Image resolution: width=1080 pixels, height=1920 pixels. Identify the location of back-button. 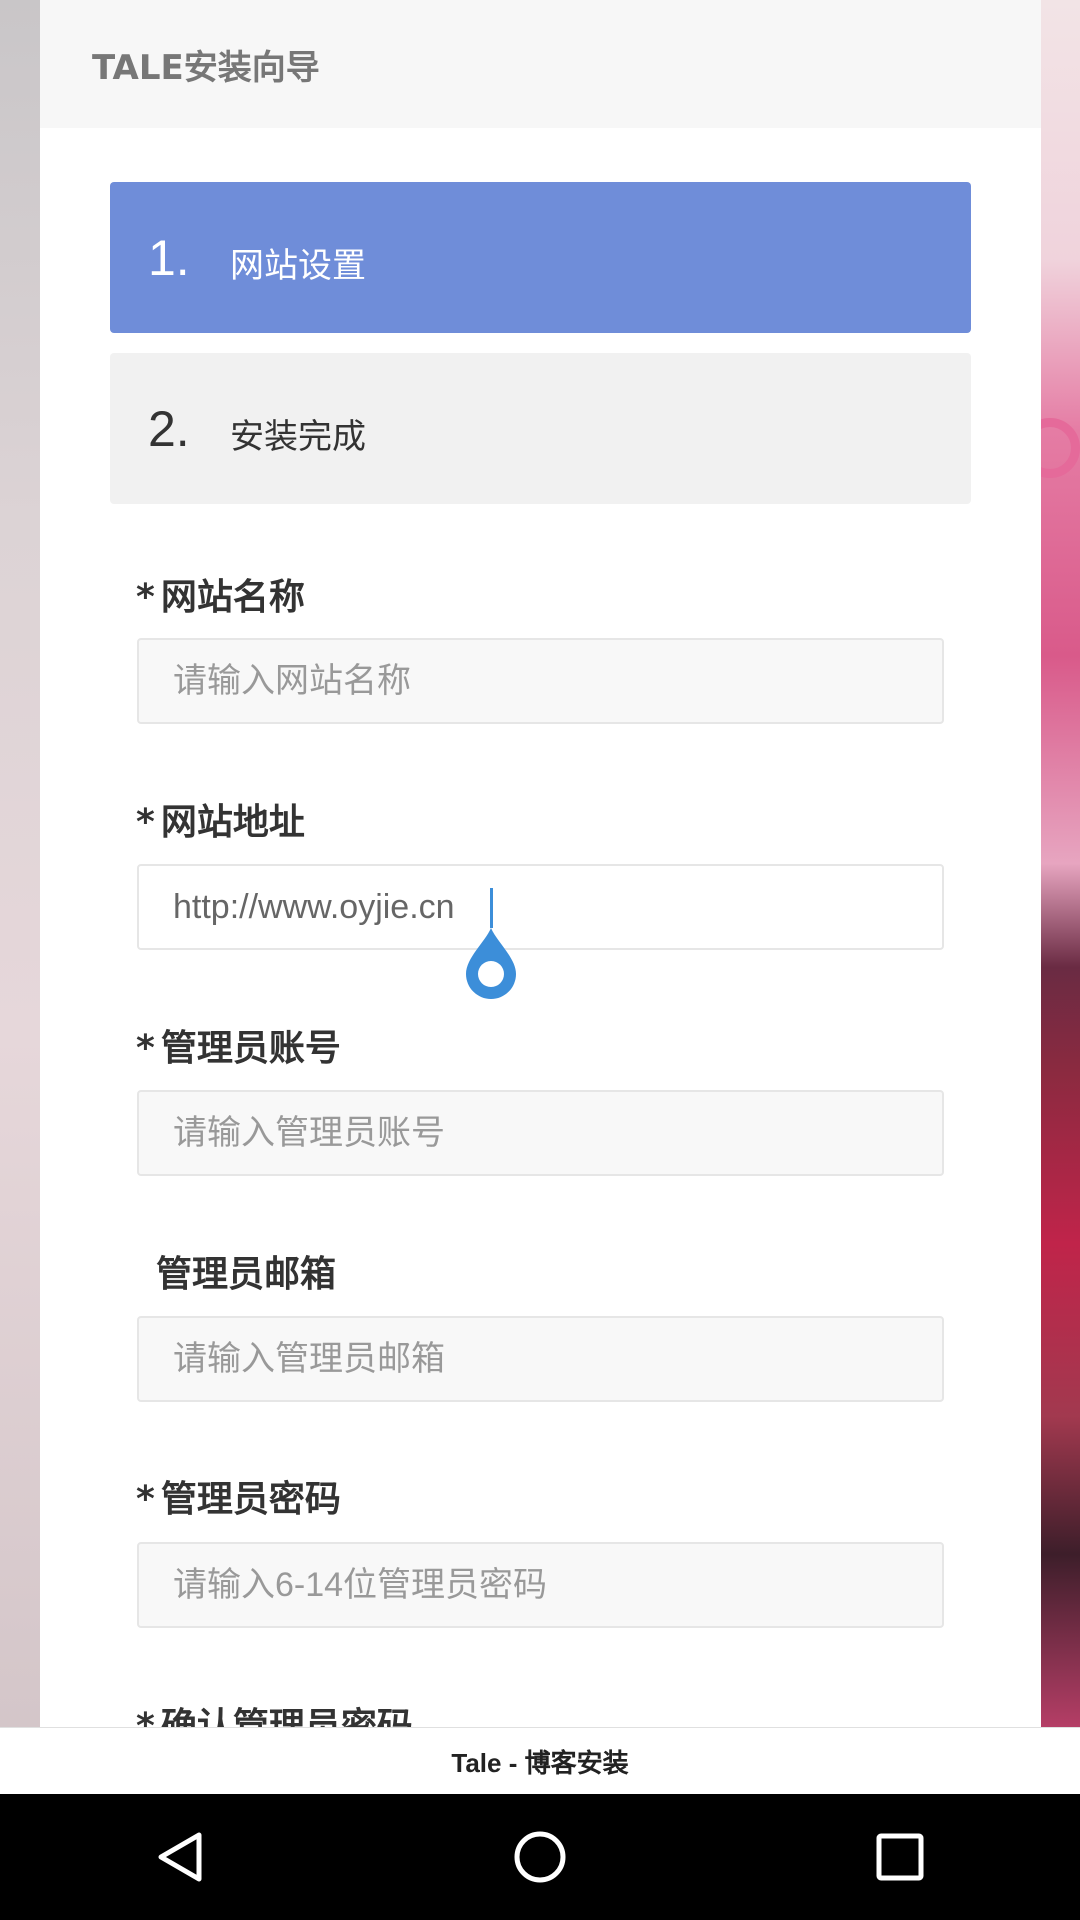
(180, 1857).